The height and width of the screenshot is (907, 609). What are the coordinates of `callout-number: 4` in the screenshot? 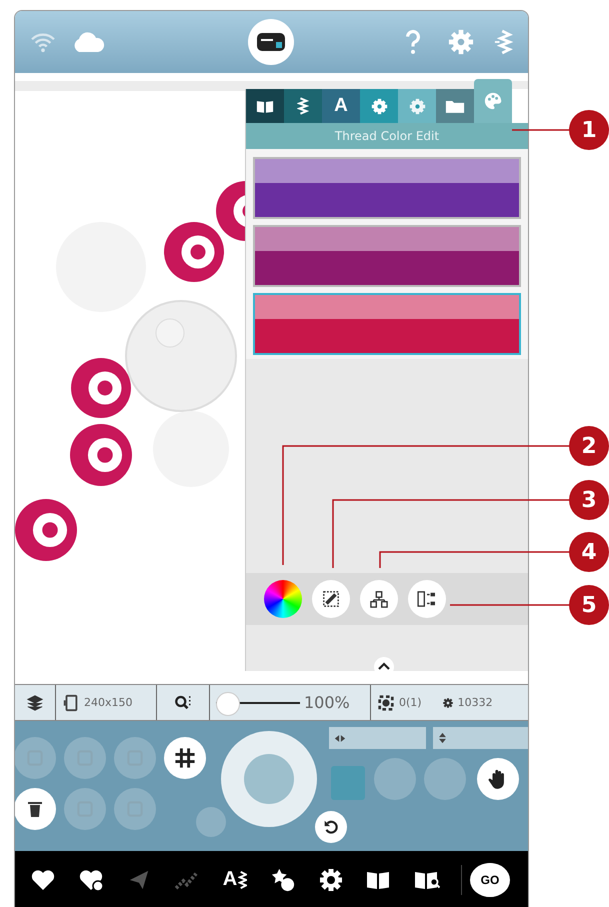 It's located at (589, 552).